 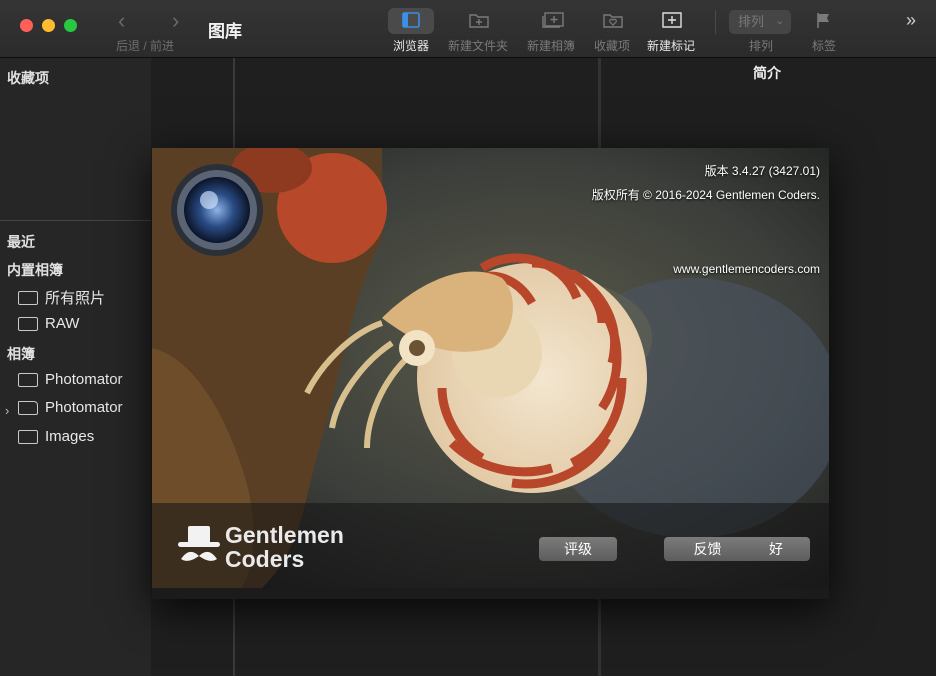 What do you see at coordinates (411, 21) in the screenshot?
I see `browser-icon` at bounding box center [411, 21].